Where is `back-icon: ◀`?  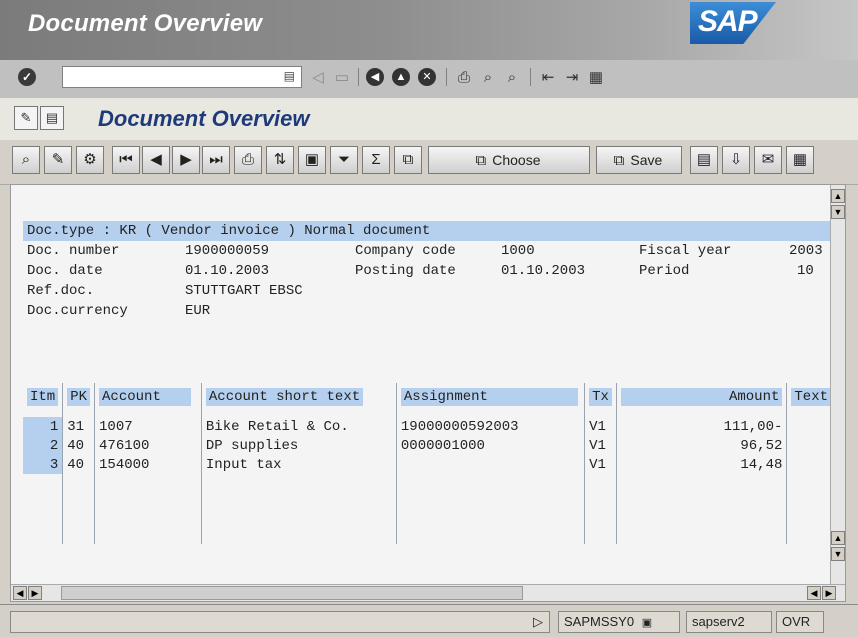
back-icon: ◀ is located at coordinates (376, 78).